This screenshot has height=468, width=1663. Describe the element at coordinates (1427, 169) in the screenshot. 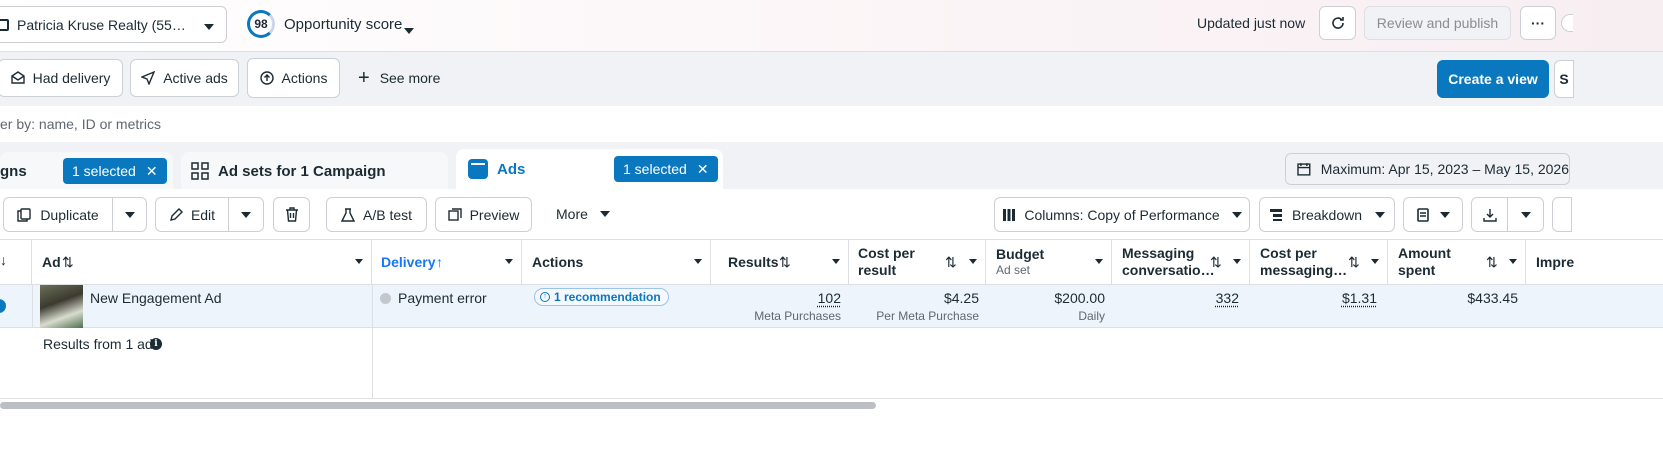

I see `date-range-picker: Maximum: Apr 15, 2023 – May 15, 2026` at that location.